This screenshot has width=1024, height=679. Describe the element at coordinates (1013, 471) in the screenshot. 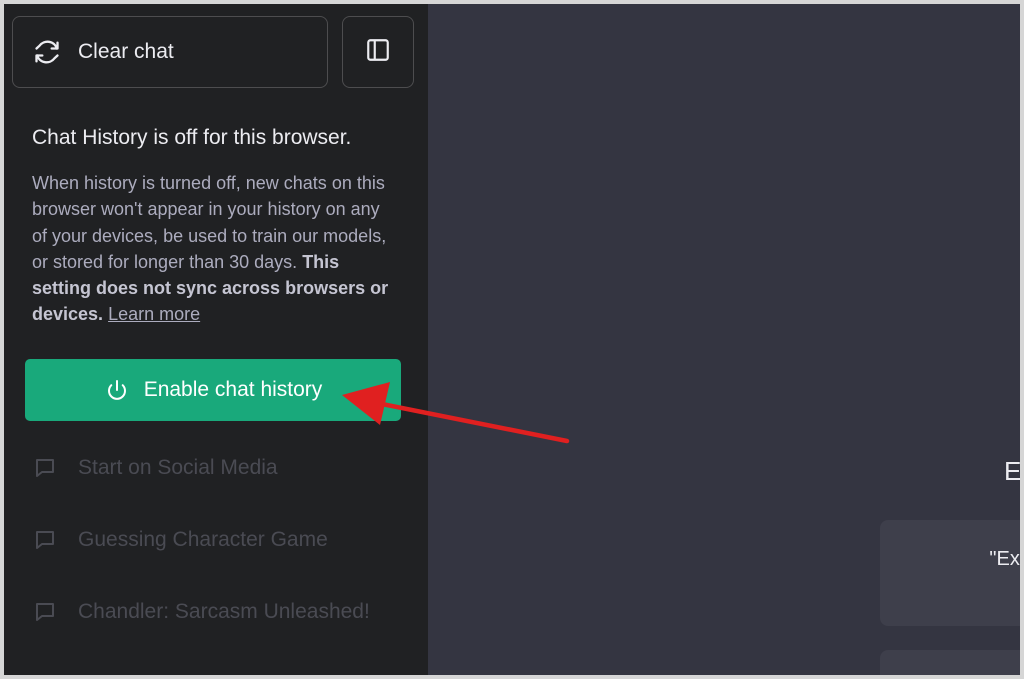

I see `main-heading: E` at that location.